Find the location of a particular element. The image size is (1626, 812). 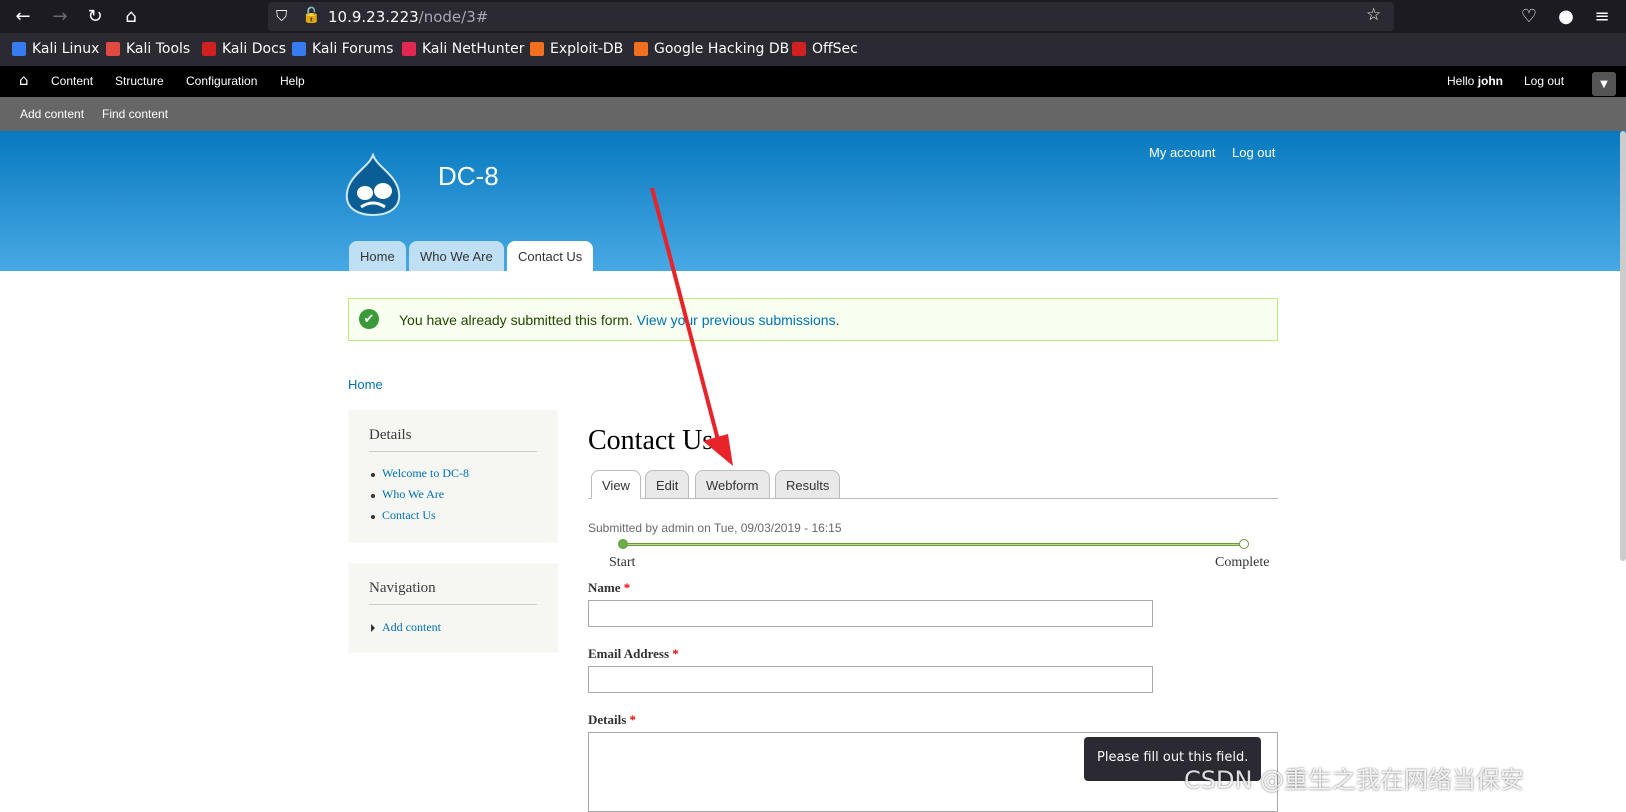

name-input is located at coordinates (870, 613).